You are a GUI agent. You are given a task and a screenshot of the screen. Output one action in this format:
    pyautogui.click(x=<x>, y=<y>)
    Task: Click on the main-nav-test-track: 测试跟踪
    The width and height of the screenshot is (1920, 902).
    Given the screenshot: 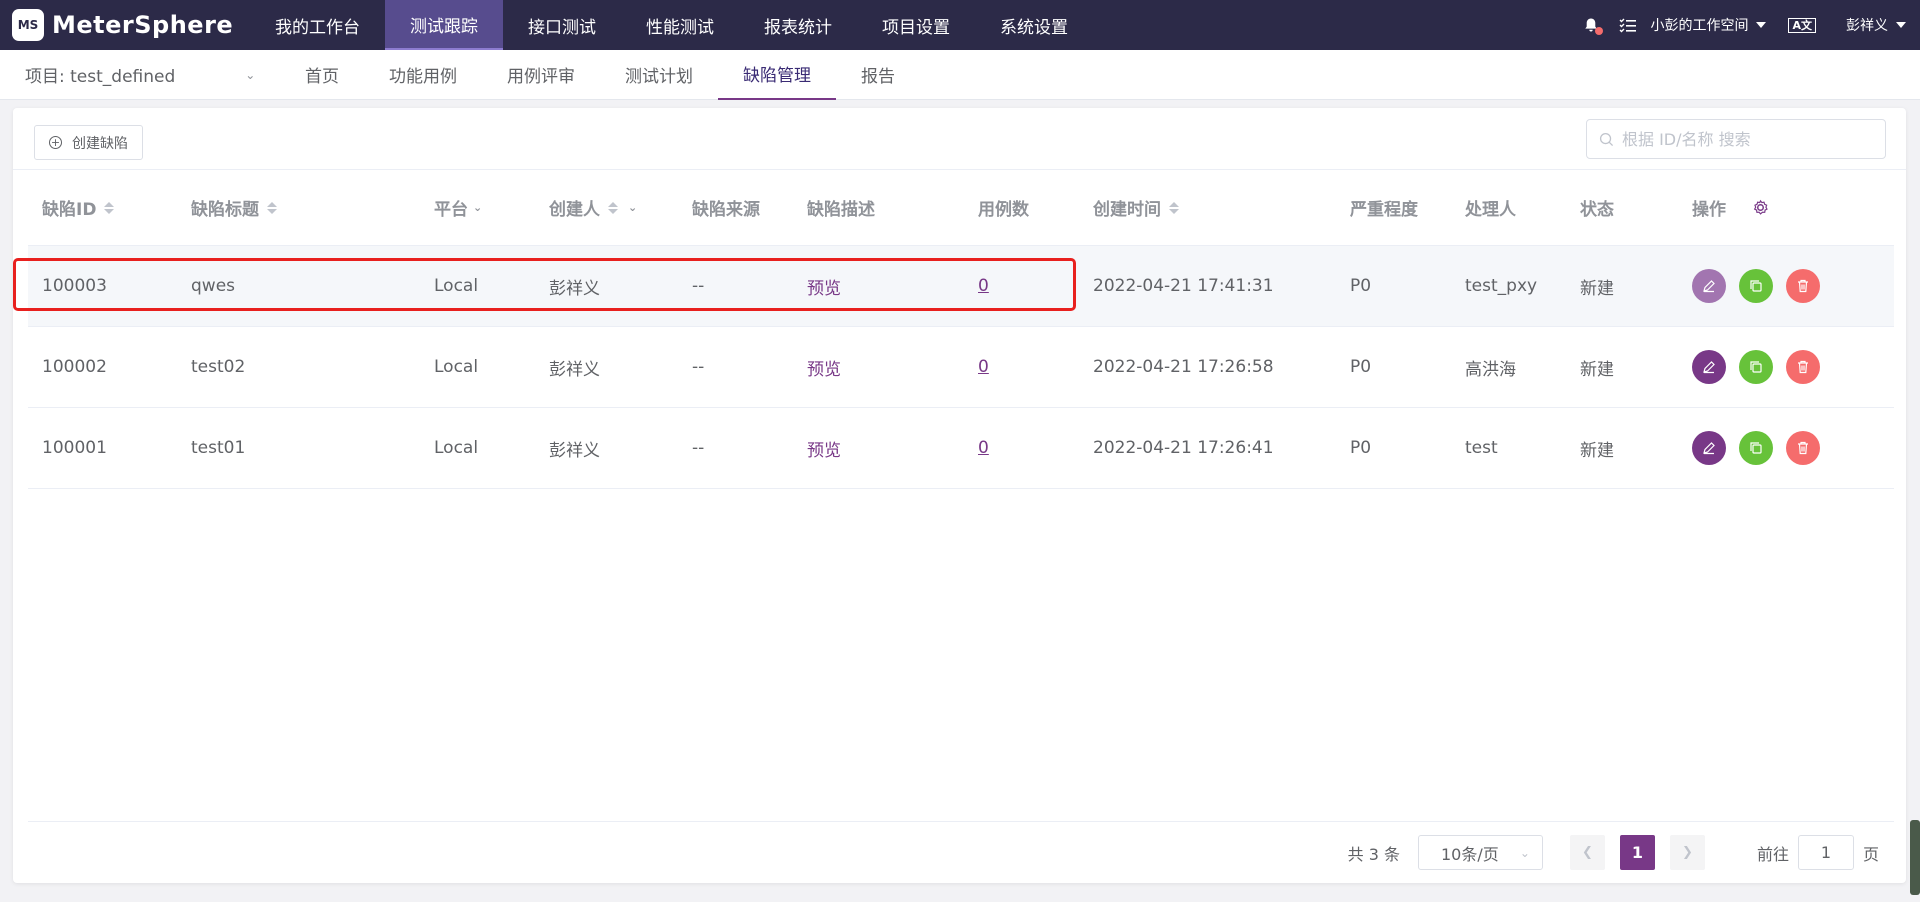 What is the action you would take?
    pyautogui.click(x=444, y=25)
    